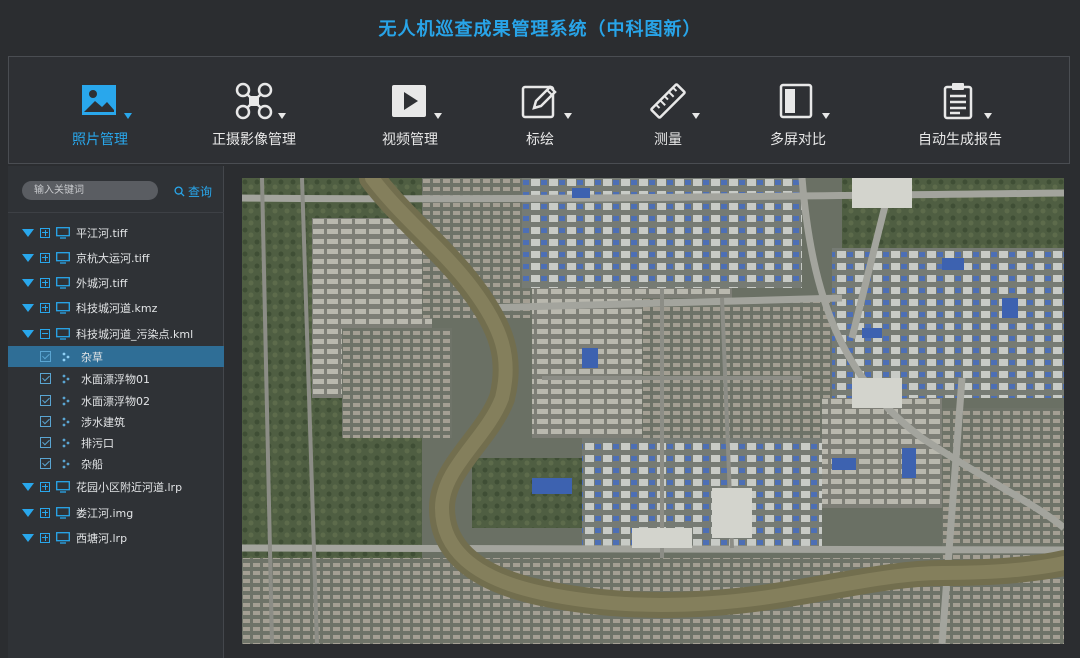  What do you see at coordinates (92, 464) in the screenshot?
I see `tree-item-label: 杂船` at bounding box center [92, 464].